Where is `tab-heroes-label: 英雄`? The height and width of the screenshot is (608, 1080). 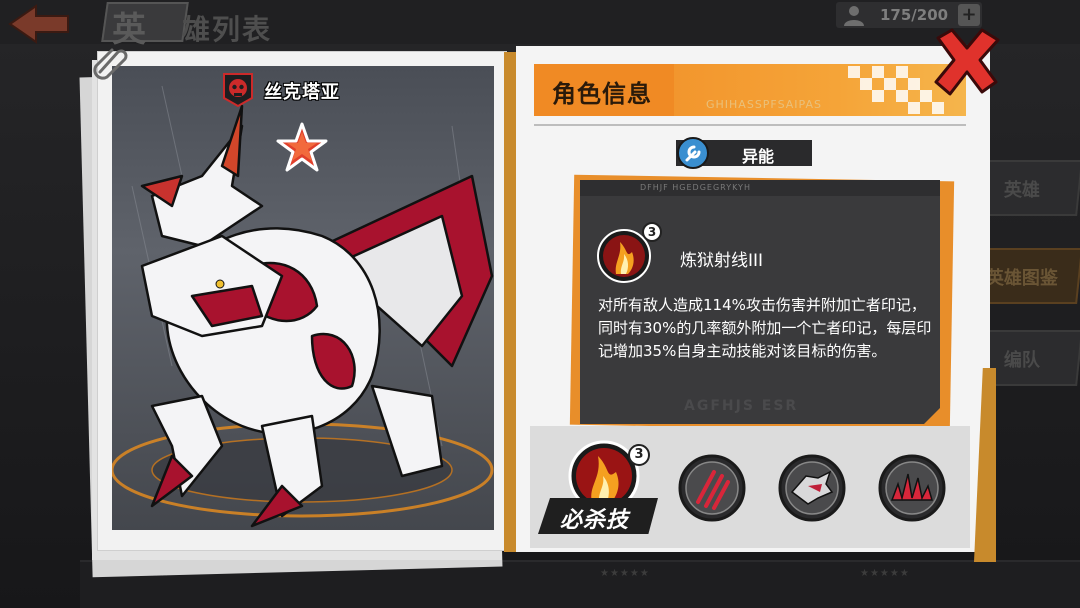
tab-heroes-label: 英雄 is located at coordinates (1021, 190).